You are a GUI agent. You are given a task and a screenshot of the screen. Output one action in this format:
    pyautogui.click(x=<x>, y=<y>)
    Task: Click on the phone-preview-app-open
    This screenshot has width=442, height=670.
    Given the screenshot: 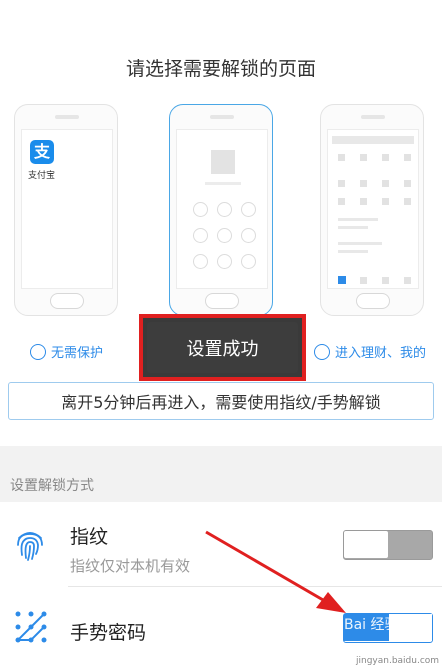 What is the action you would take?
    pyautogui.click(x=221, y=210)
    